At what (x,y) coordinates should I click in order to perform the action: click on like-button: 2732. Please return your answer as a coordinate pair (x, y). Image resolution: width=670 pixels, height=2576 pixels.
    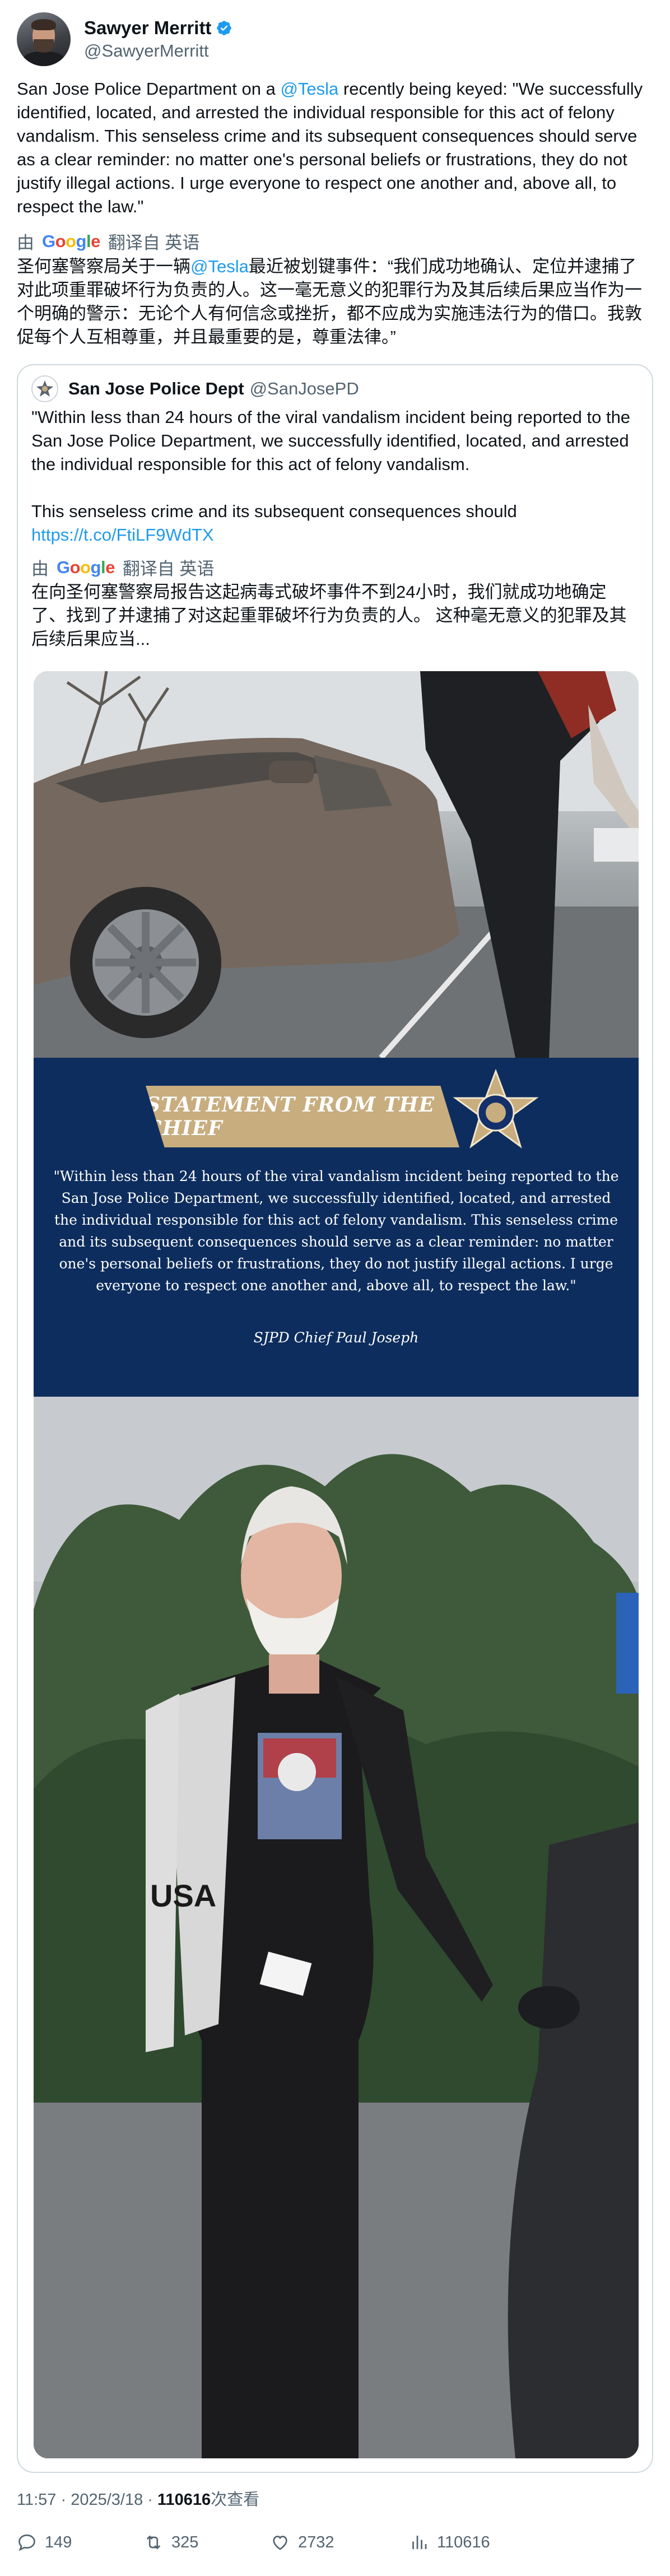
    Looking at the image, I should click on (302, 2542).